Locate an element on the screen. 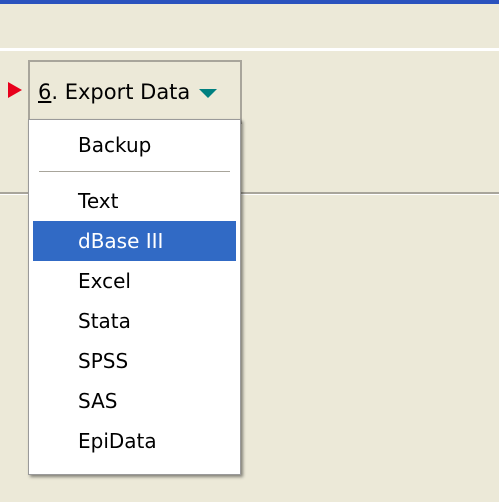  menu-item-excel: Excel is located at coordinates (134, 281).